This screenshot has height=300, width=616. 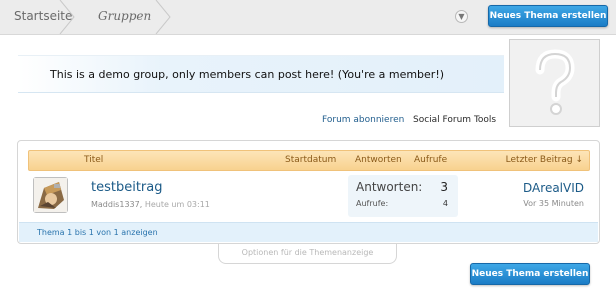 I want to click on last-post-time-link: Vor 35 Minuten, so click(x=553, y=203).